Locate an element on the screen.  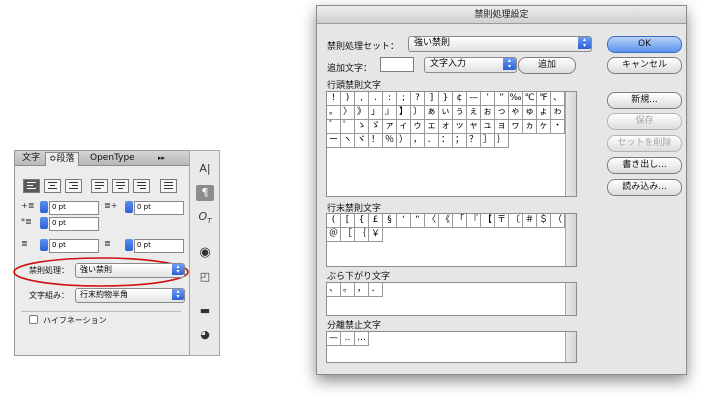
char-cell: ぃ is located at coordinates (446, 113).